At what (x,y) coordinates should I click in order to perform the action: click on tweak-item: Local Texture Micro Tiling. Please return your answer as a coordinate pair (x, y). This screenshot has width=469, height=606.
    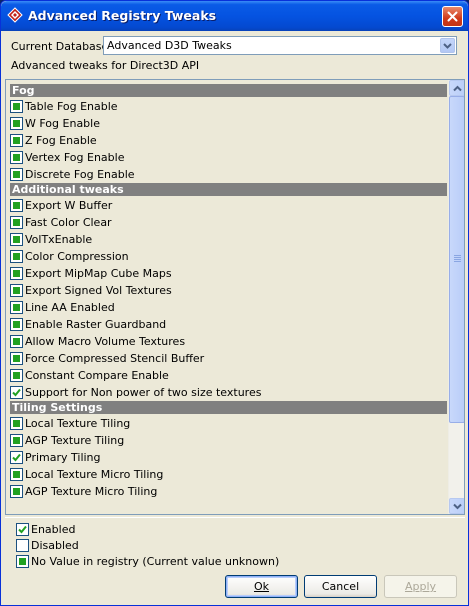
    Looking at the image, I should click on (227, 474).